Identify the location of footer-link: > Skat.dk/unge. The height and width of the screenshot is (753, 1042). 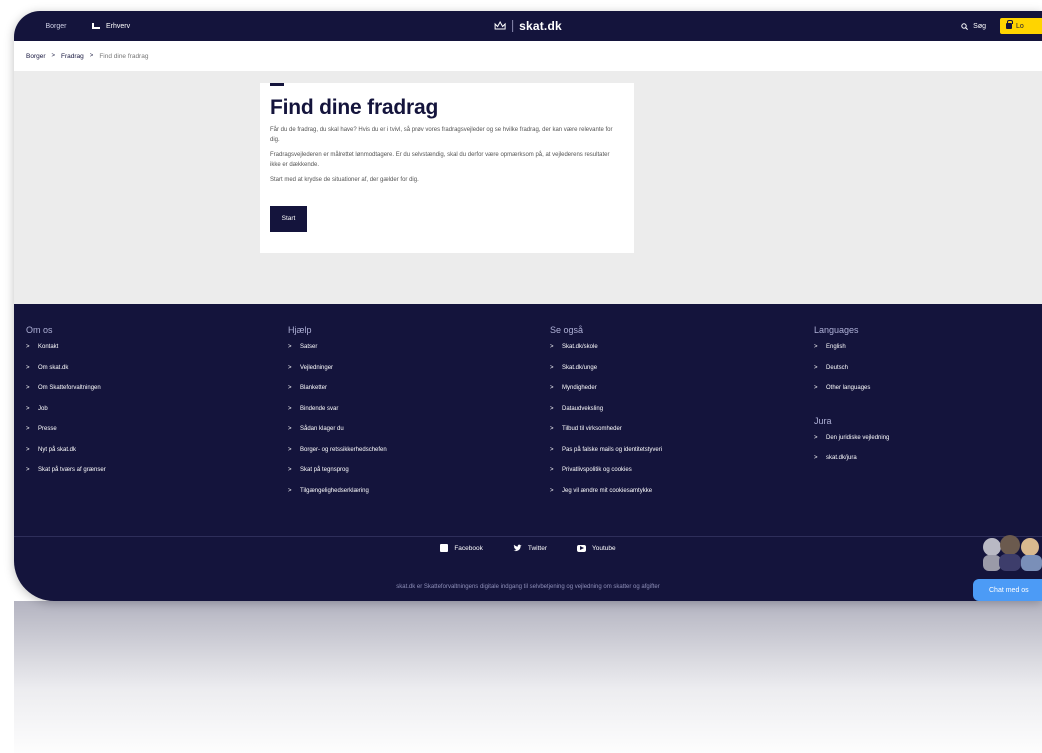
(606, 375).